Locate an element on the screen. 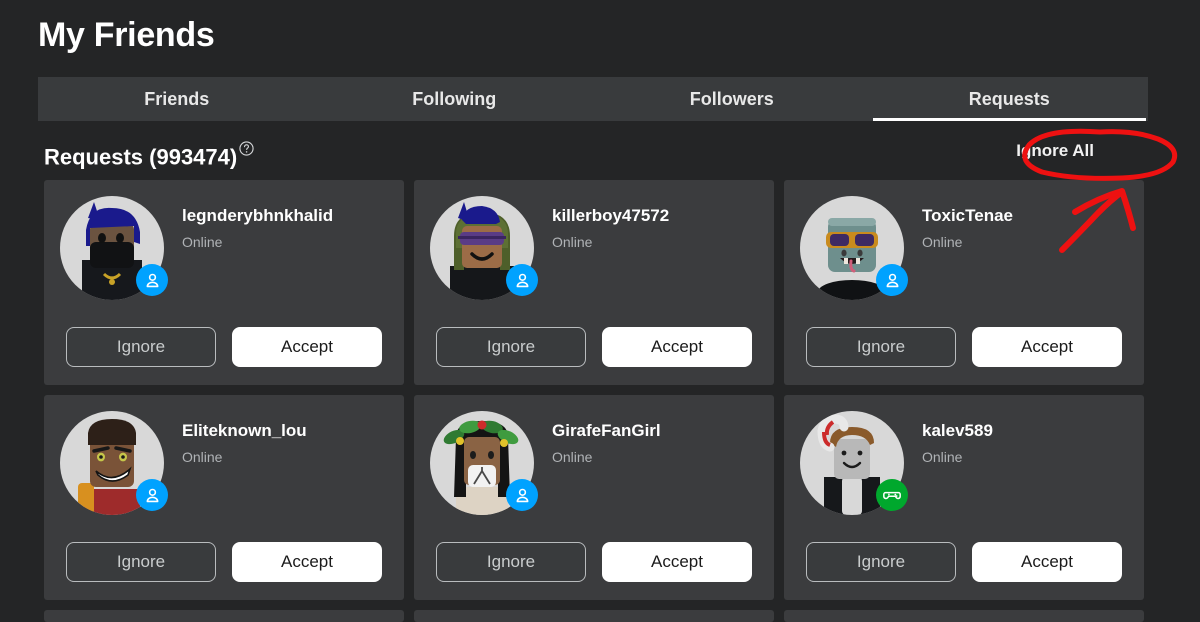 The width and height of the screenshot is (1200, 622). card-header: GirafeFanGirl Online is located at coordinates (594, 455).